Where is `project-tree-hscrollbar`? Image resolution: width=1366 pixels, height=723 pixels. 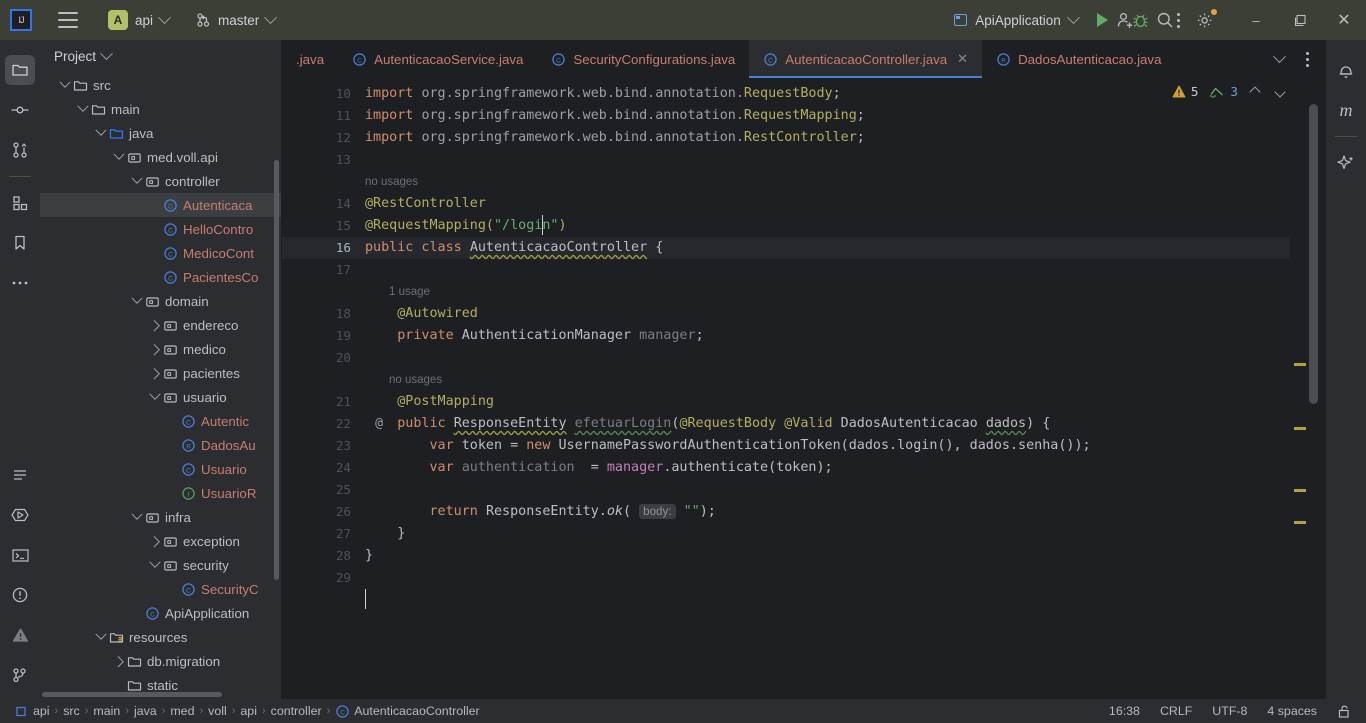 project-tree-hscrollbar is located at coordinates (132, 694).